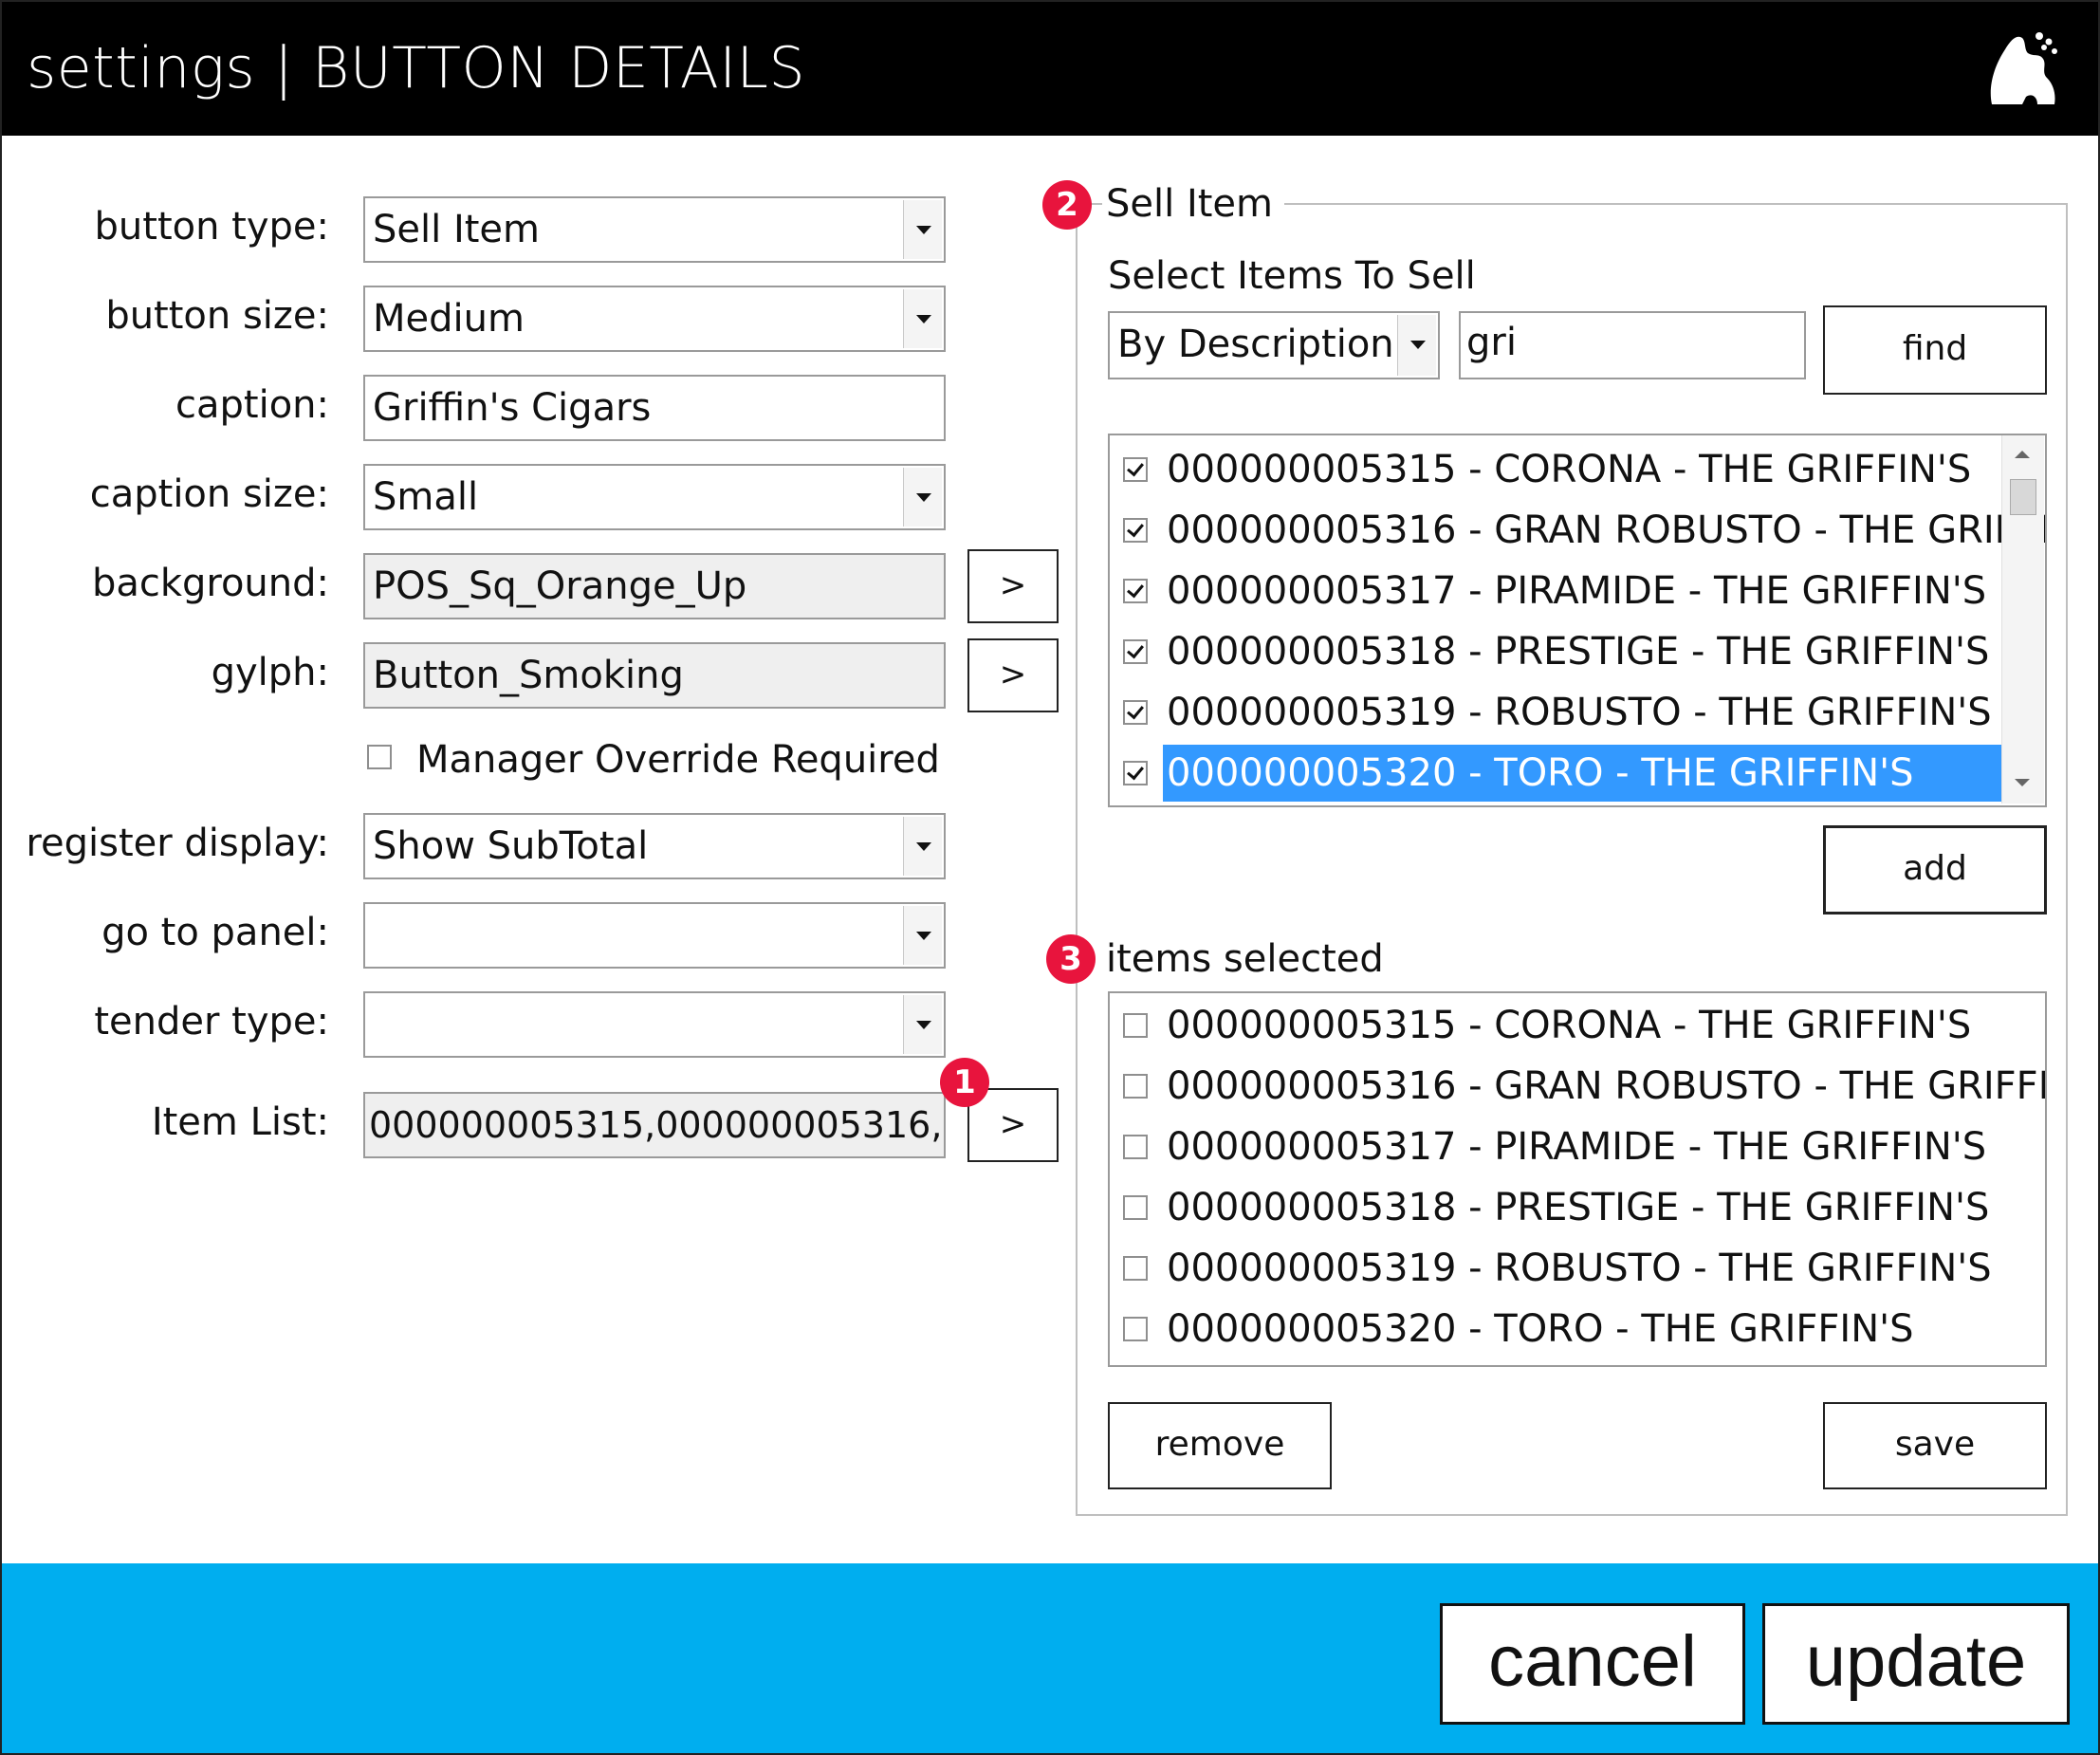 The height and width of the screenshot is (1755, 2100). What do you see at coordinates (449, 319) in the screenshot?
I see `button-size-value: Medium` at bounding box center [449, 319].